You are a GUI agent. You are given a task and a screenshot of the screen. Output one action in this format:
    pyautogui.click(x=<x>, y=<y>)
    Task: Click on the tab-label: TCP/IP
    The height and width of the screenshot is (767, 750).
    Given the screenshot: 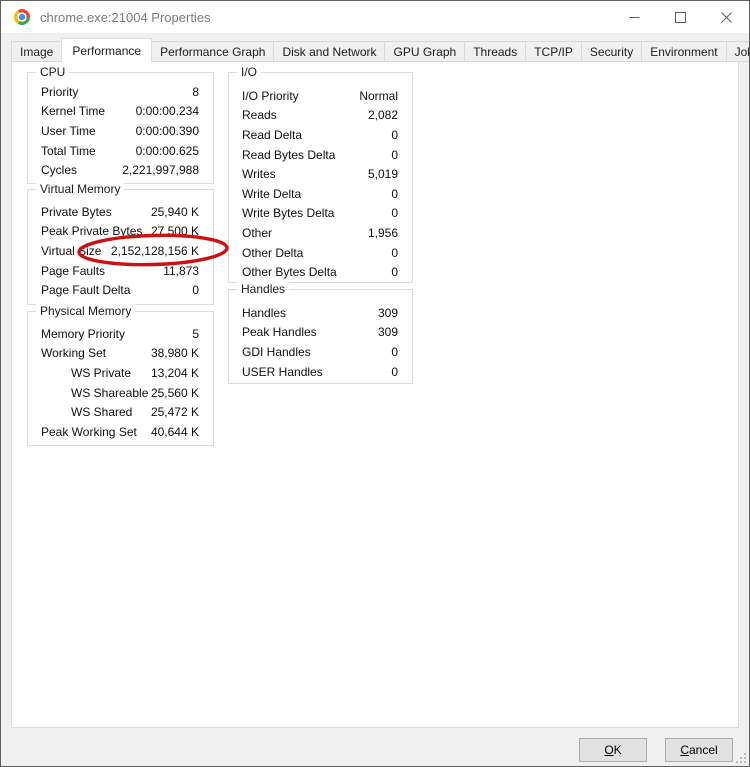 What is the action you would take?
    pyautogui.click(x=553, y=52)
    